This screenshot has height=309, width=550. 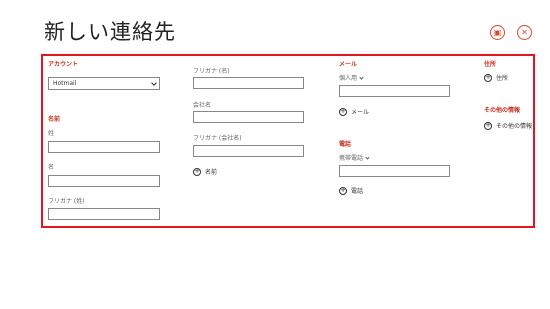 I want to click on last-name-field, so click(x=104, y=147).